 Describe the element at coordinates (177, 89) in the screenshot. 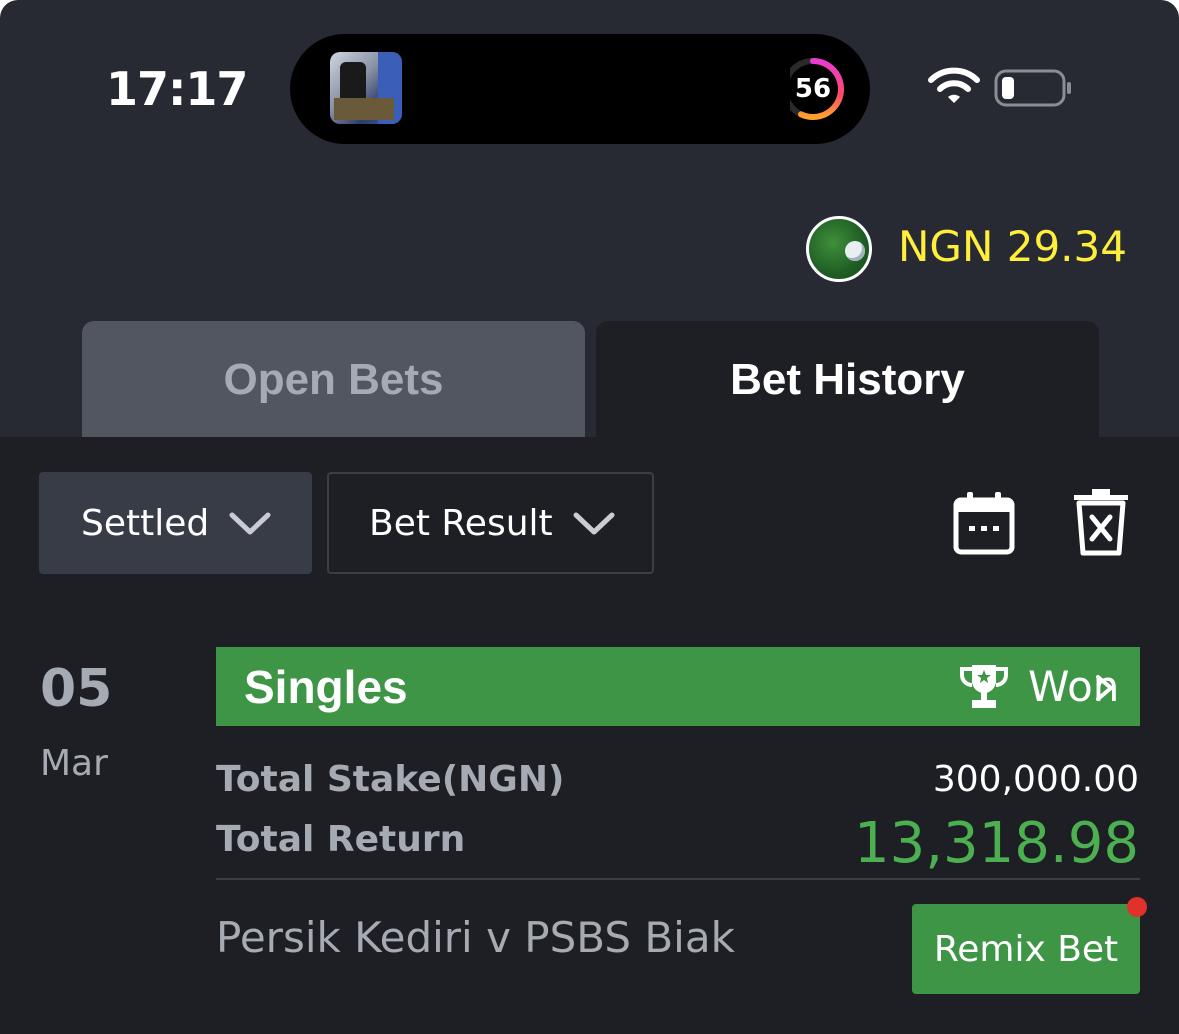

I see `status-time: 17:17` at that location.